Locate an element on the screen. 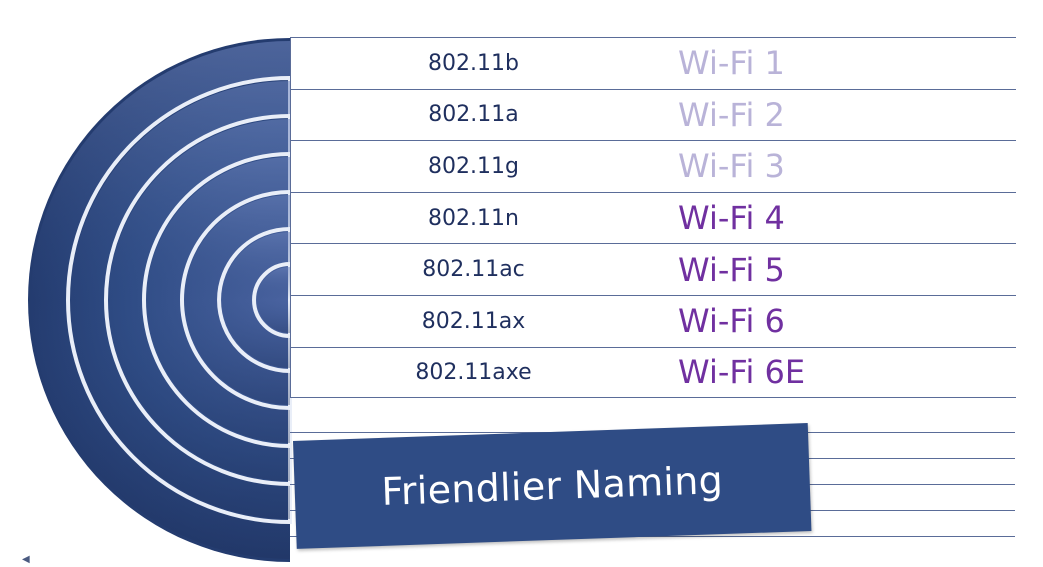 The height and width of the screenshot is (567, 1043). friendlier-naming-banner: Friendlier Naming is located at coordinates (552, 486).